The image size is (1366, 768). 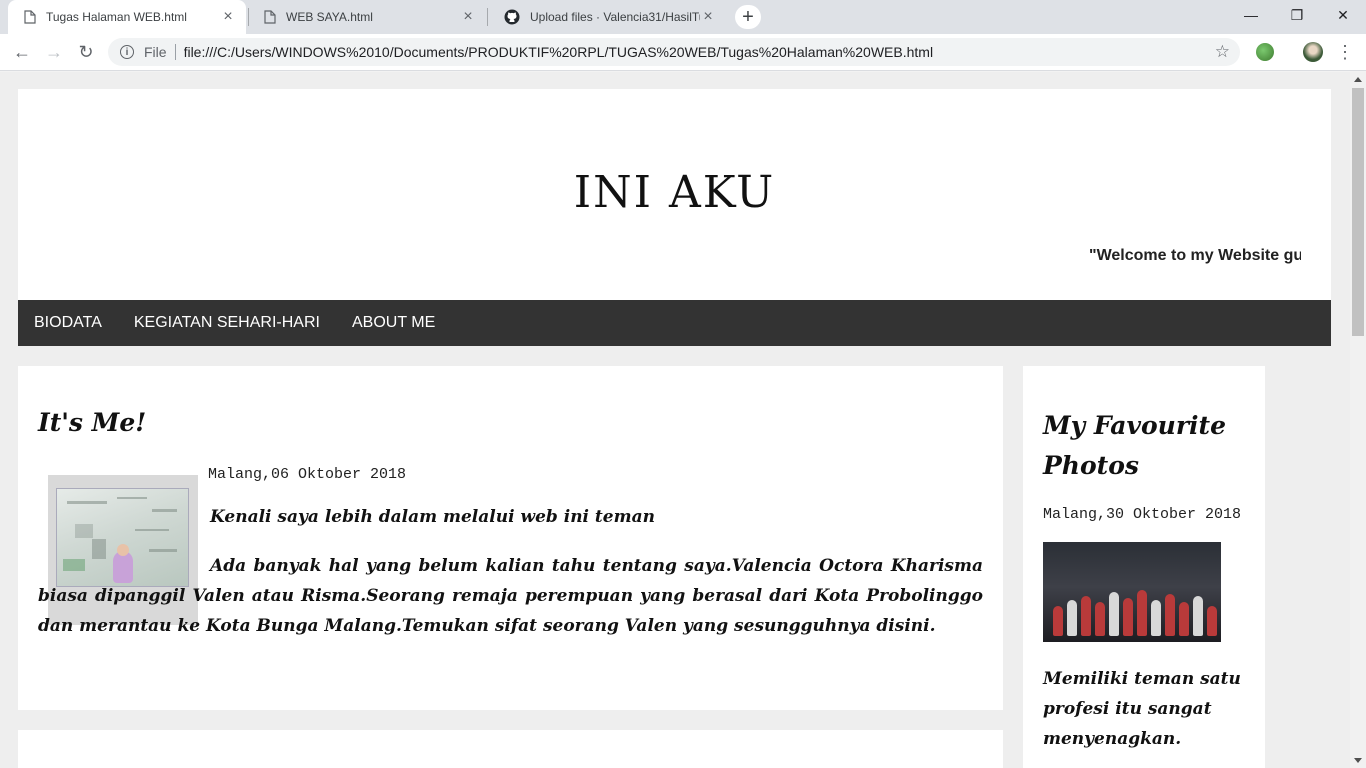 I want to click on new-tab-button: +, so click(x=748, y=17).